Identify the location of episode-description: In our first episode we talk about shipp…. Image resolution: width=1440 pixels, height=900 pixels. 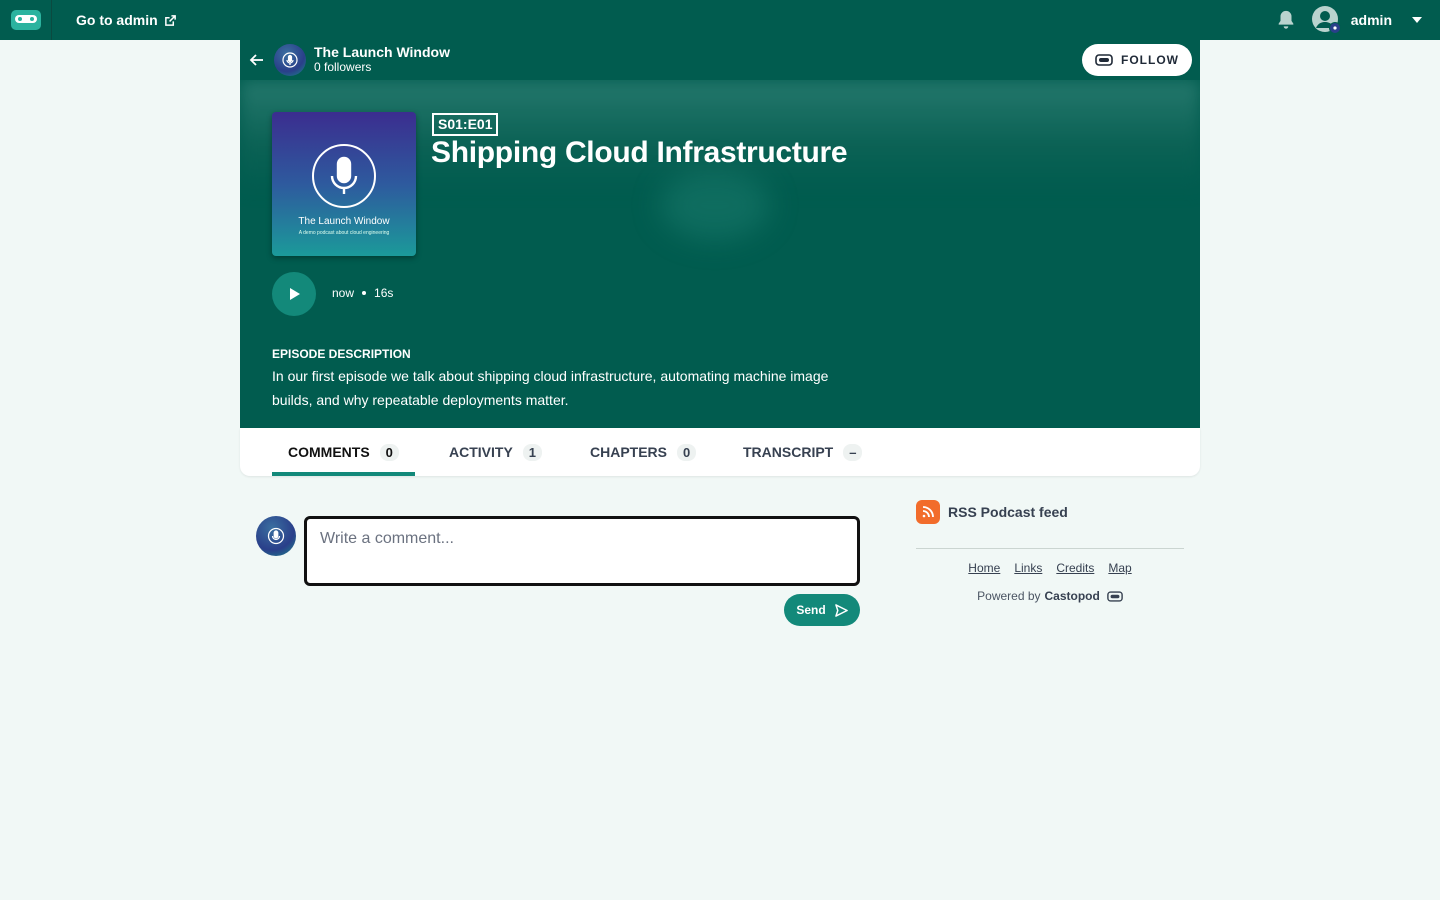
(550, 388).